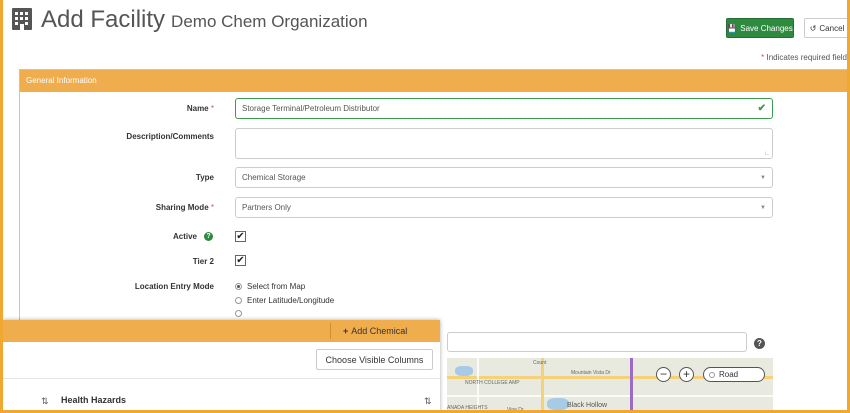 This screenshot has height=413, width=850. Describe the element at coordinates (291, 300) in the screenshot. I see `location-option-latlong-label: Enter Latitude/Longitude` at that location.